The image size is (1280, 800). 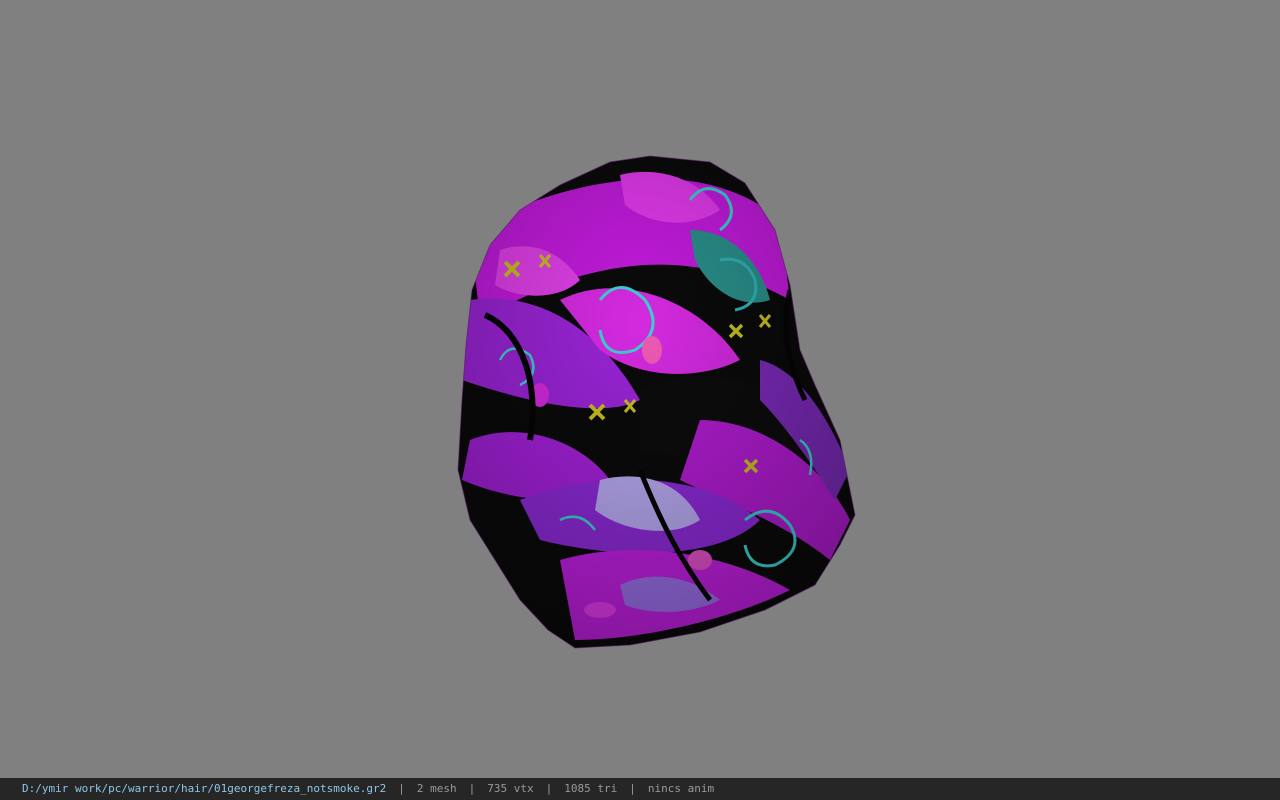 I want to click on triangle-count: 1085 tri, so click(x=591, y=788).